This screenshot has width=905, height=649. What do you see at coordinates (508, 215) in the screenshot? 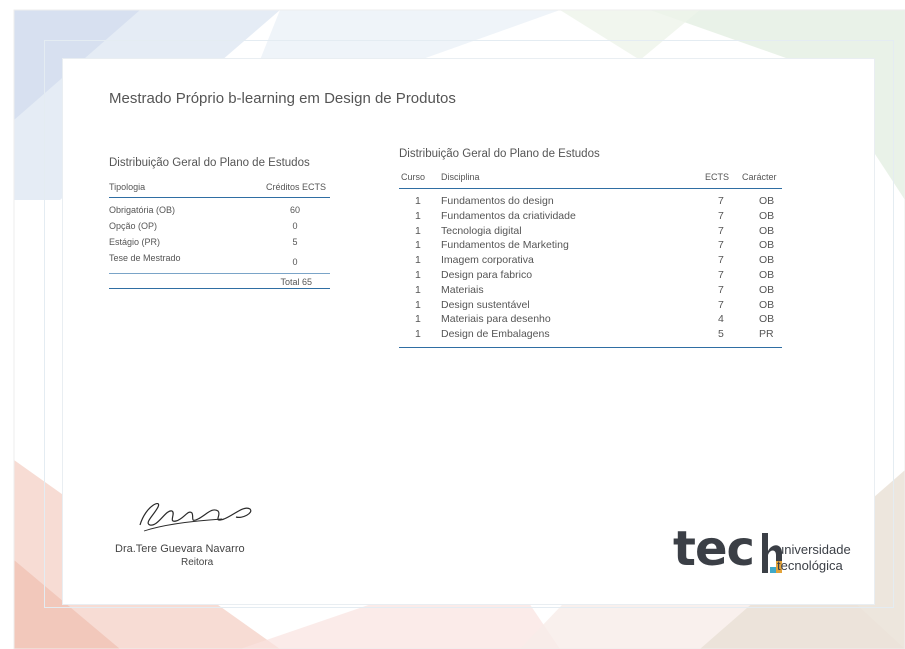
I see `cell-disciplina: Fundamentos da criatividade` at bounding box center [508, 215].